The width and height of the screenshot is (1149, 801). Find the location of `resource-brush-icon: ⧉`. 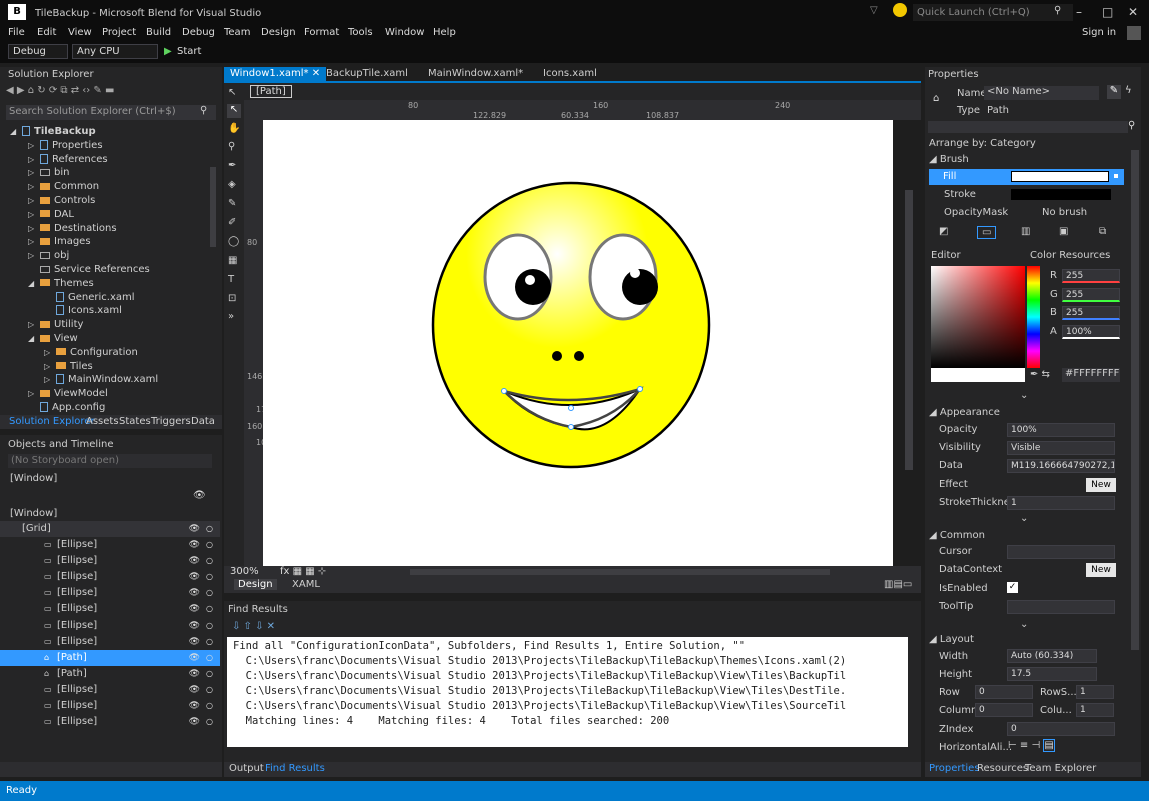

resource-brush-icon: ⧉ is located at coordinates (1102, 231).